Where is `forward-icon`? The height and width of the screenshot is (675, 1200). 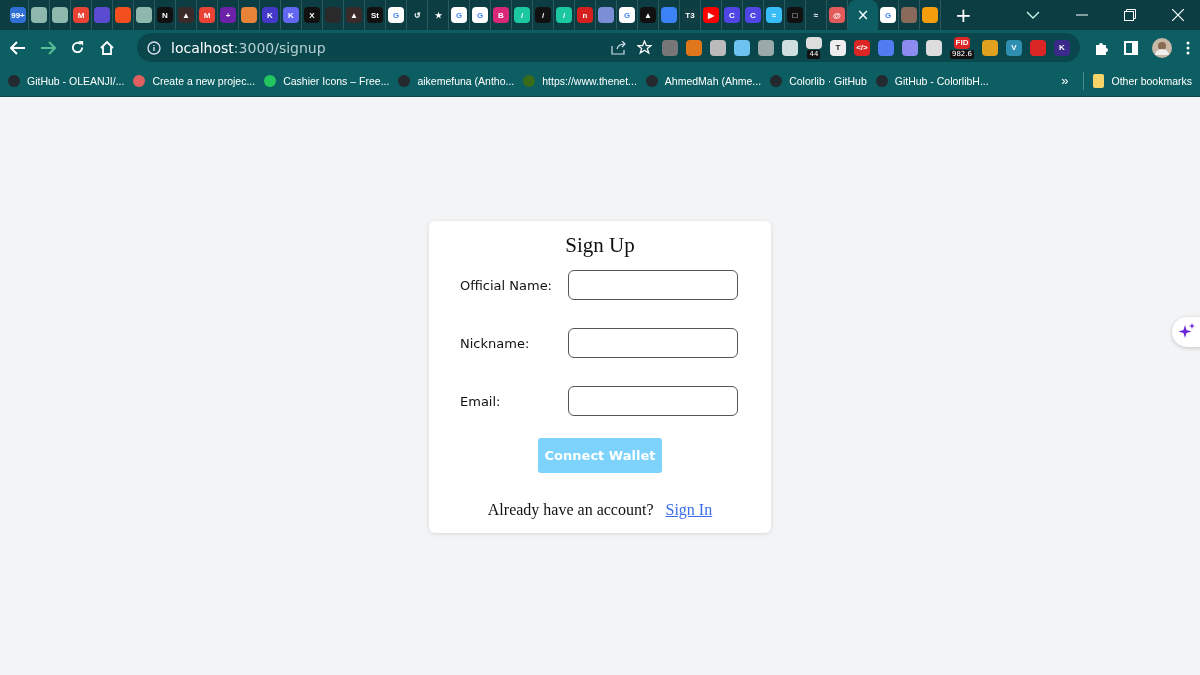 forward-icon is located at coordinates (48, 47).